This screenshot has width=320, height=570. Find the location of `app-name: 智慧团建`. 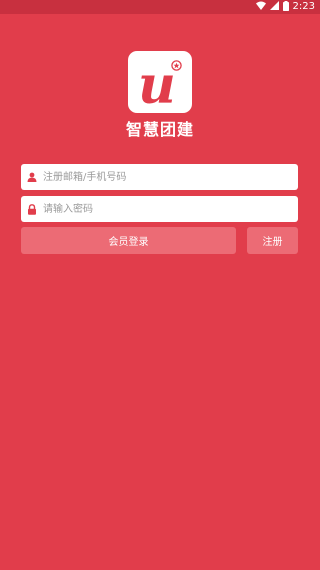

app-name: 智慧团建 is located at coordinates (159, 129).